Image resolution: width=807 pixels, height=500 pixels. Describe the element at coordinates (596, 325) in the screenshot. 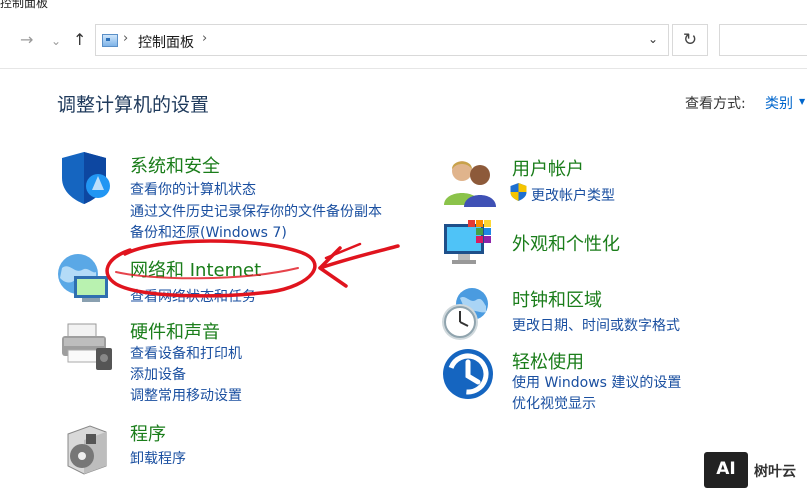

I see `change-date-time-link: 更改日期、时间或数字格式` at that location.